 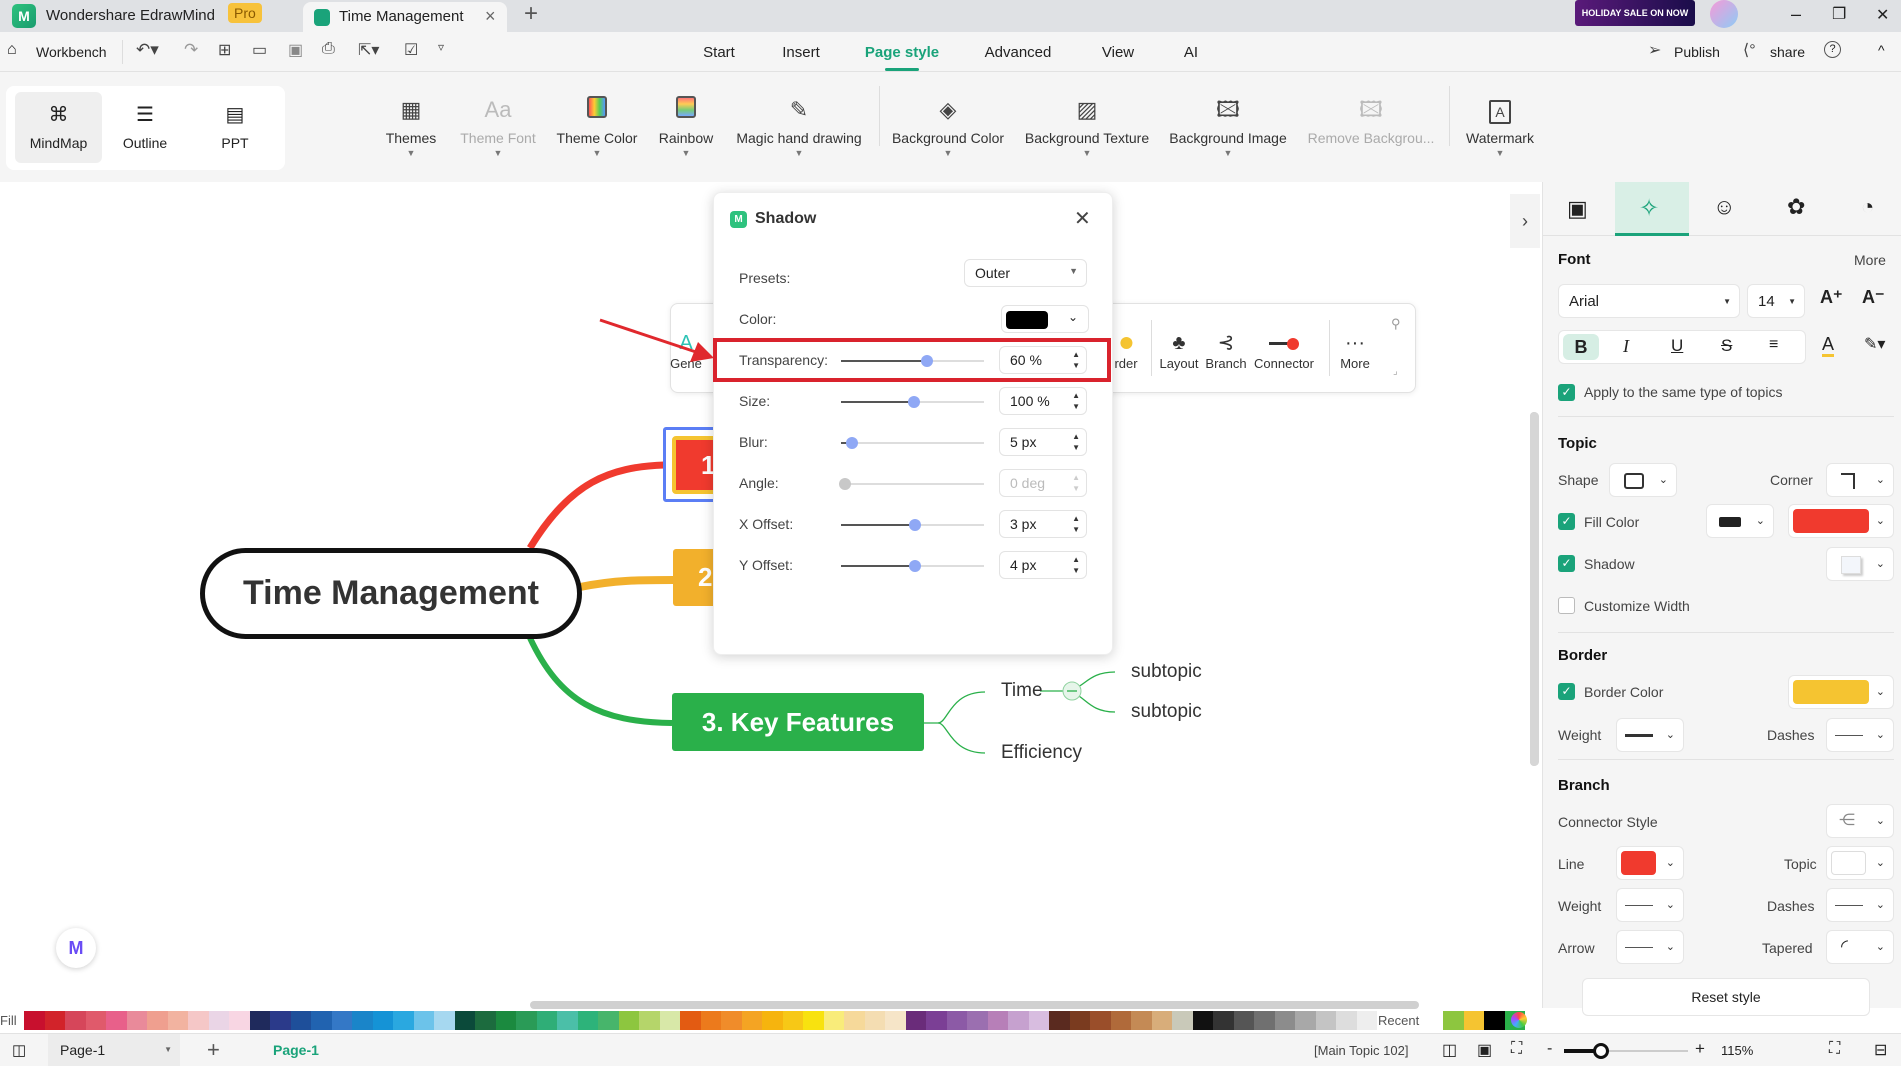 What do you see at coordinates (19, 1050) in the screenshot?
I see `sidebar-toggle-icon: ◫` at bounding box center [19, 1050].